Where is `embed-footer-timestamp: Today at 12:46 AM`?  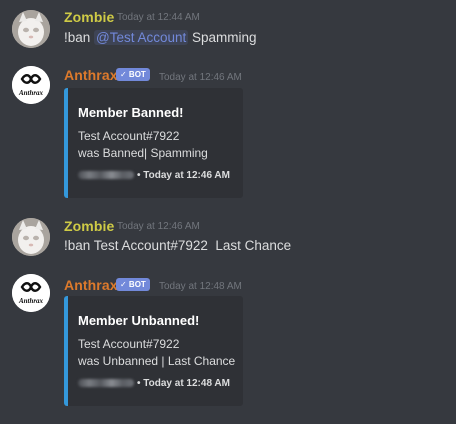
embed-footer-timestamp: Today at 12:46 AM is located at coordinates (186, 175).